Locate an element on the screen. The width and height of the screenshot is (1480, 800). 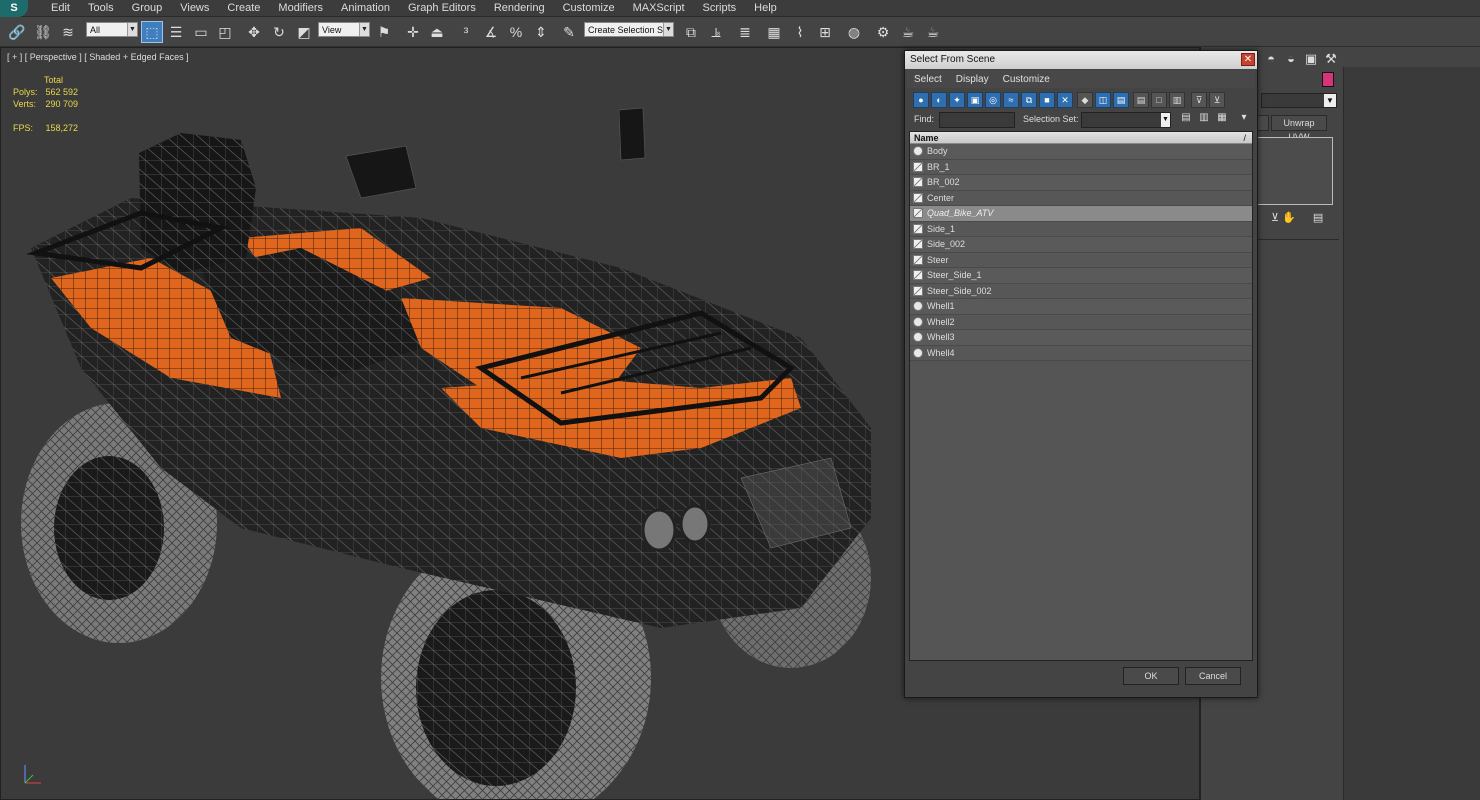
display-all-icon: ▤ is located at coordinates (1141, 100).